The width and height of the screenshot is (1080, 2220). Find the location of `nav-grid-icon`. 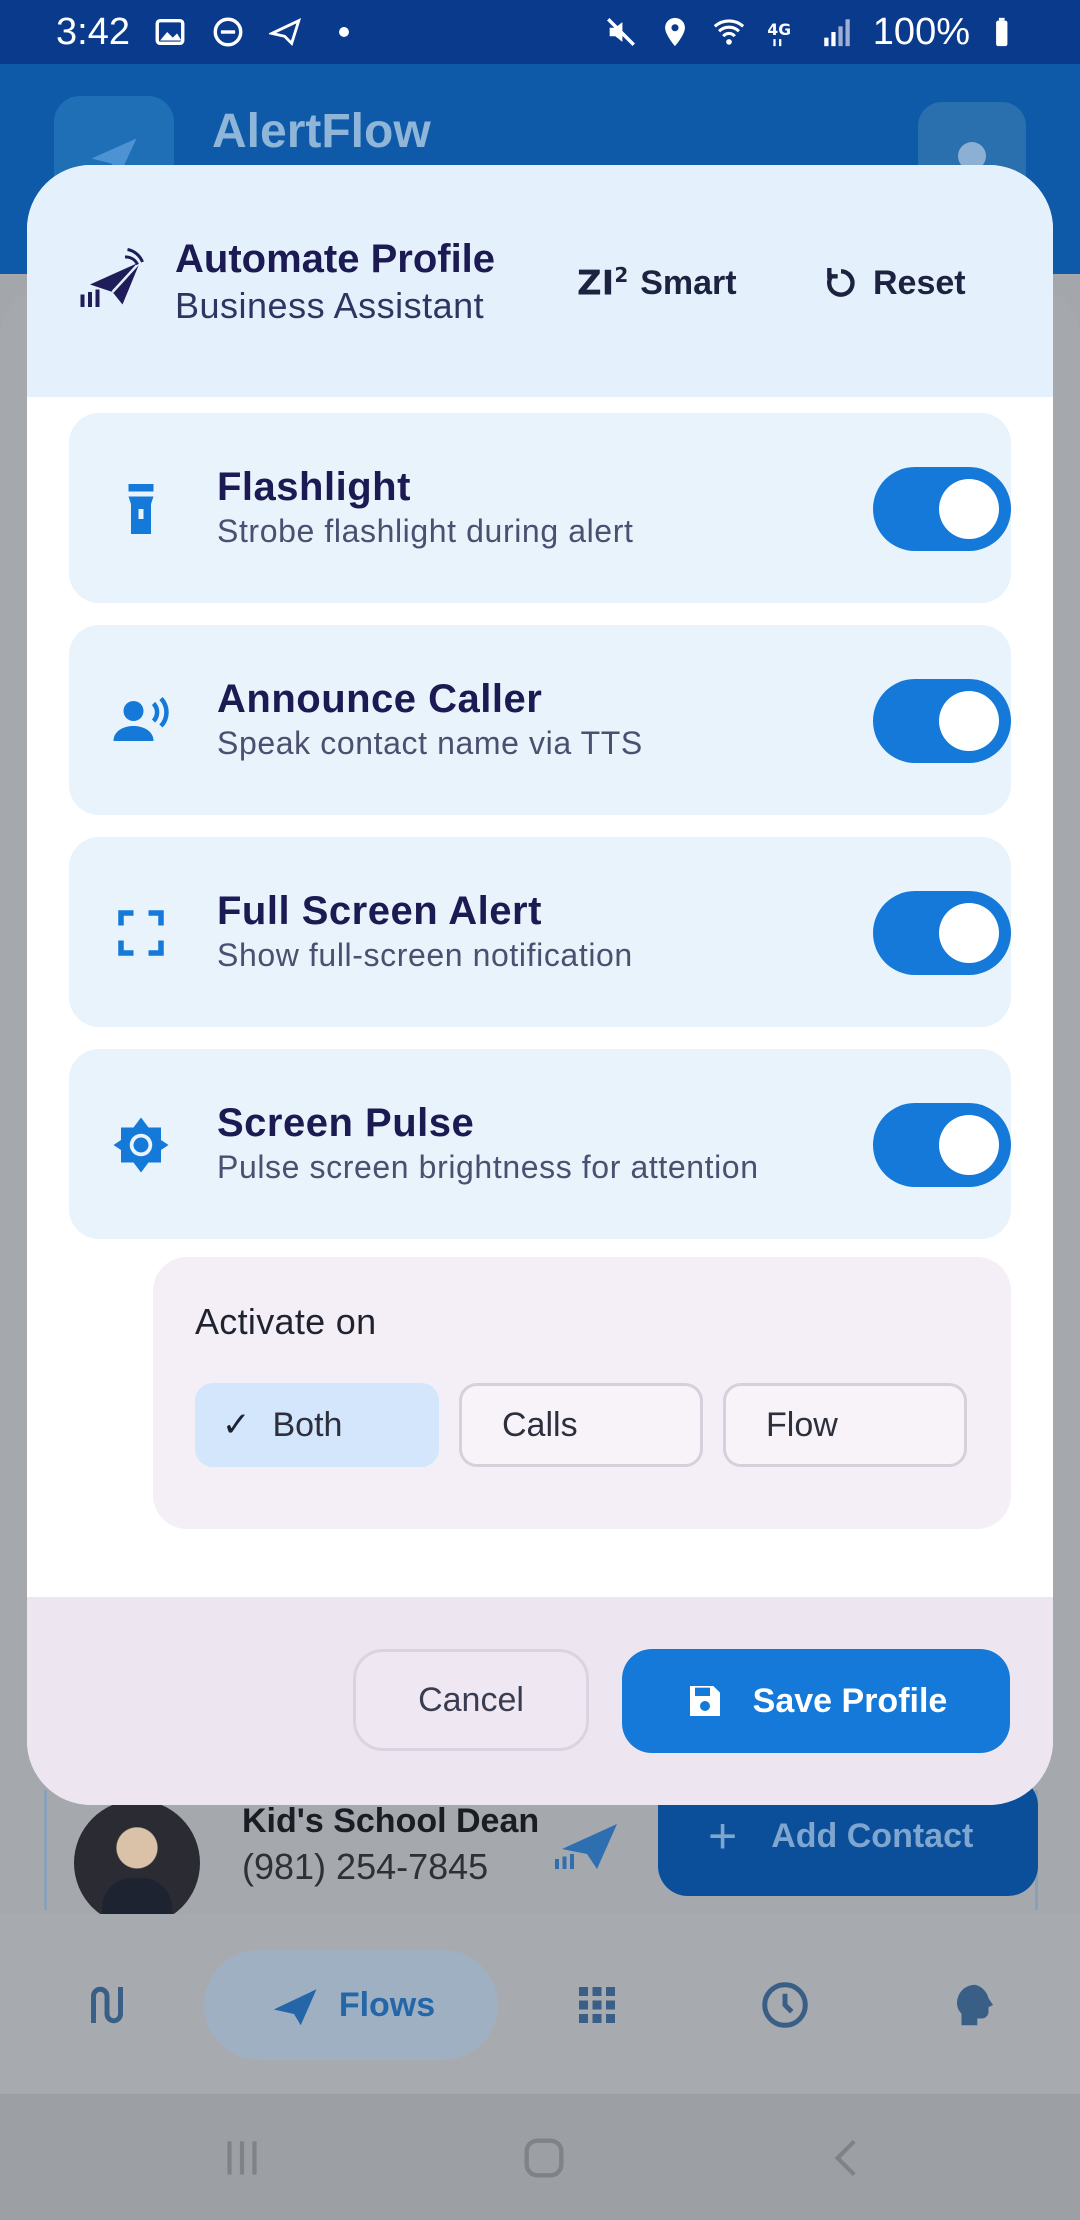

nav-grid-icon is located at coordinates (597, 2005).